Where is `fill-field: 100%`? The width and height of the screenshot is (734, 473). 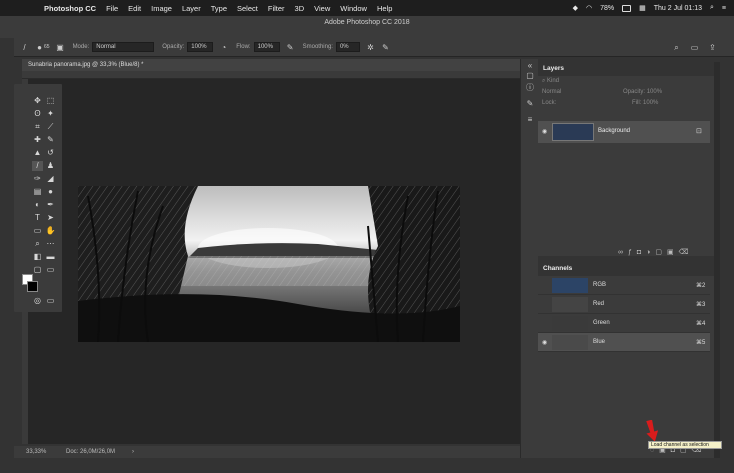
fill-field: 100% is located at coordinates (650, 103).